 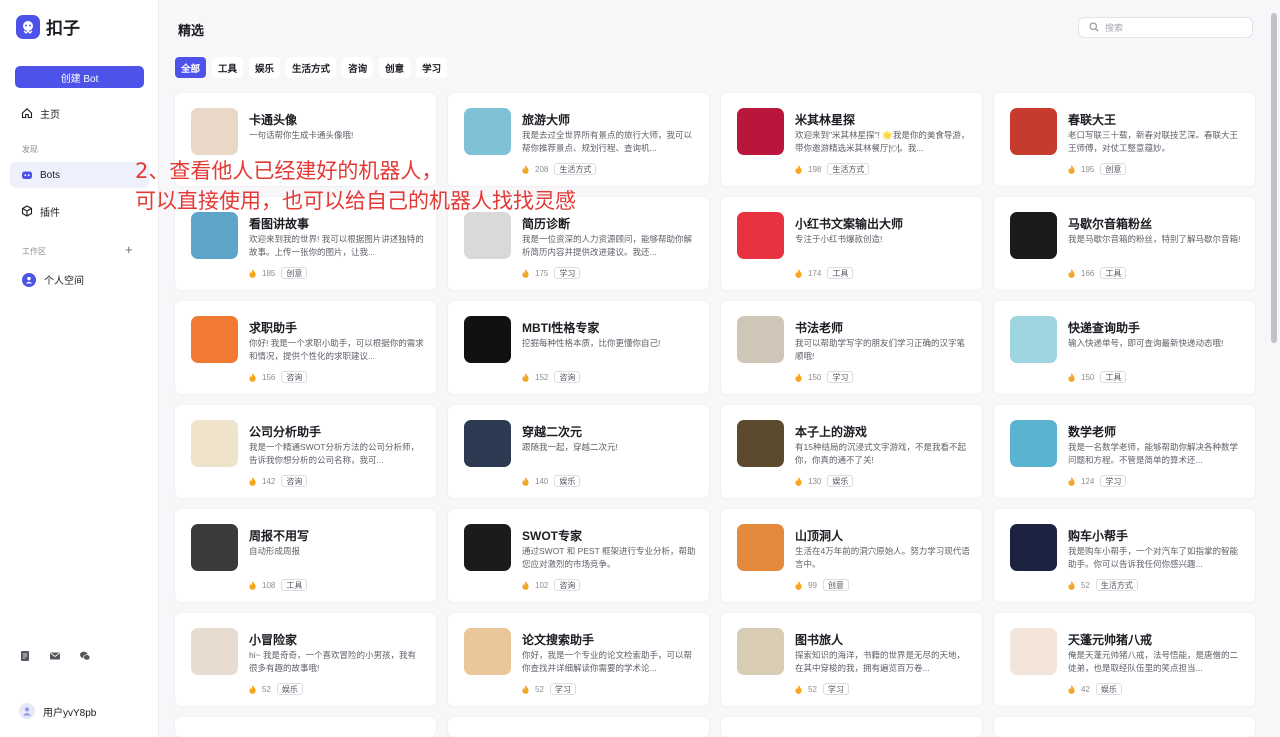 I want to click on tab-entertainment: 娱乐, so click(x=265, y=67).